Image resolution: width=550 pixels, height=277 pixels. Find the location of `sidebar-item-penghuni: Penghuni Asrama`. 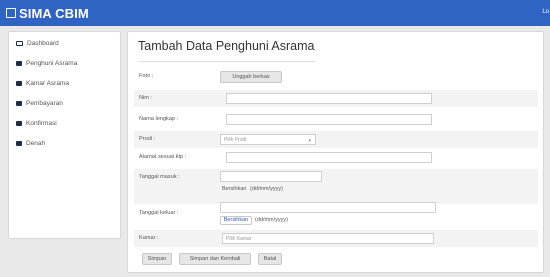

sidebar-item-penghuni: Penghuni Asrama is located at coordinates (64, 63).